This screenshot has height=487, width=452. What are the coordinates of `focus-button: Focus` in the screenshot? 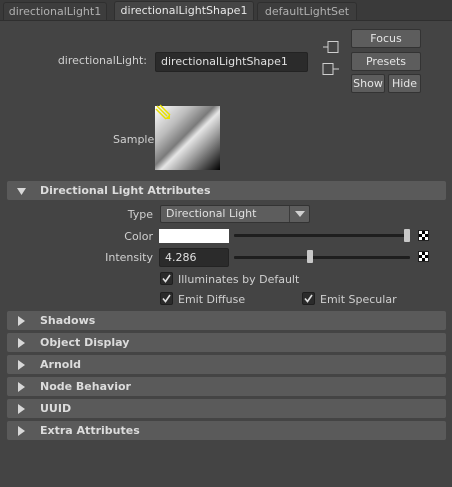 It's located at (386, 38).